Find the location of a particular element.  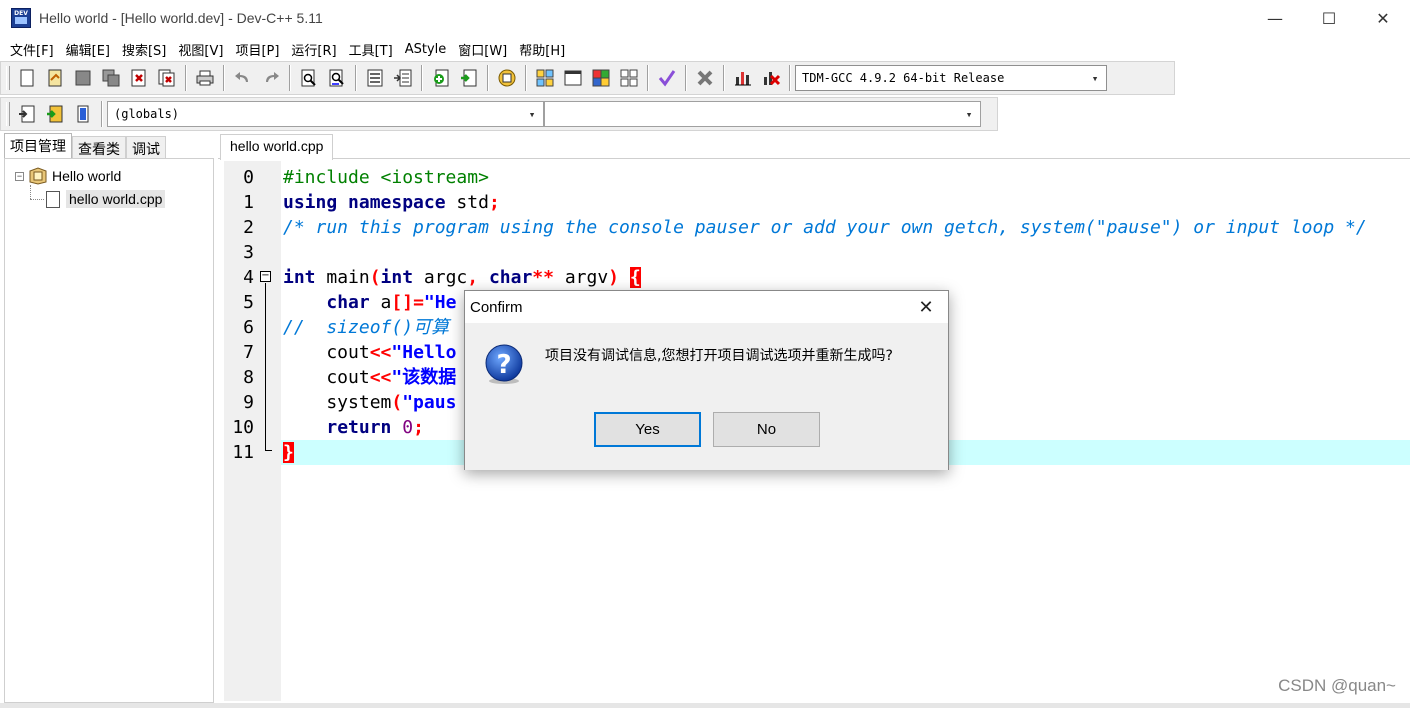

scope-select: (globals) ▾ is located at coordinates (325, 114).